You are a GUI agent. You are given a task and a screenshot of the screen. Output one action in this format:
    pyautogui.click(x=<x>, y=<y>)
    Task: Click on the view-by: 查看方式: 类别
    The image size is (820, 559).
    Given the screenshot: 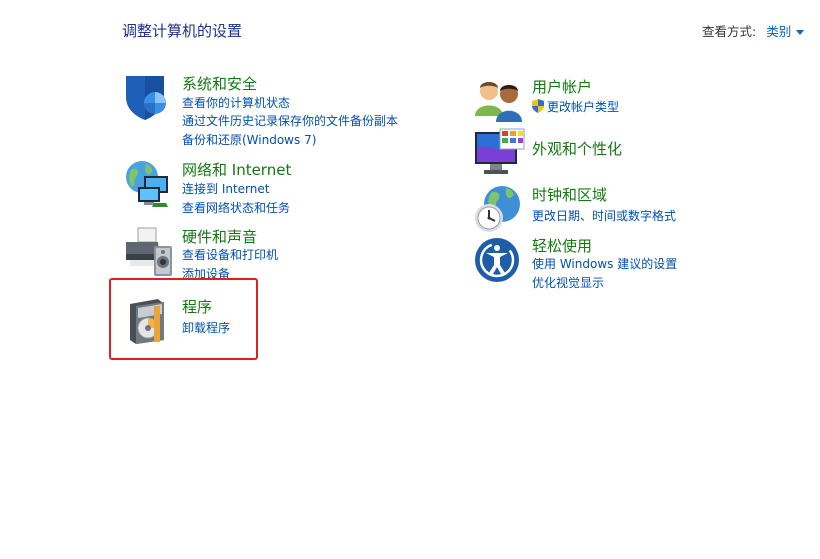 What is the action you would take?
    pyautogui.click(x=753, y=30)
    